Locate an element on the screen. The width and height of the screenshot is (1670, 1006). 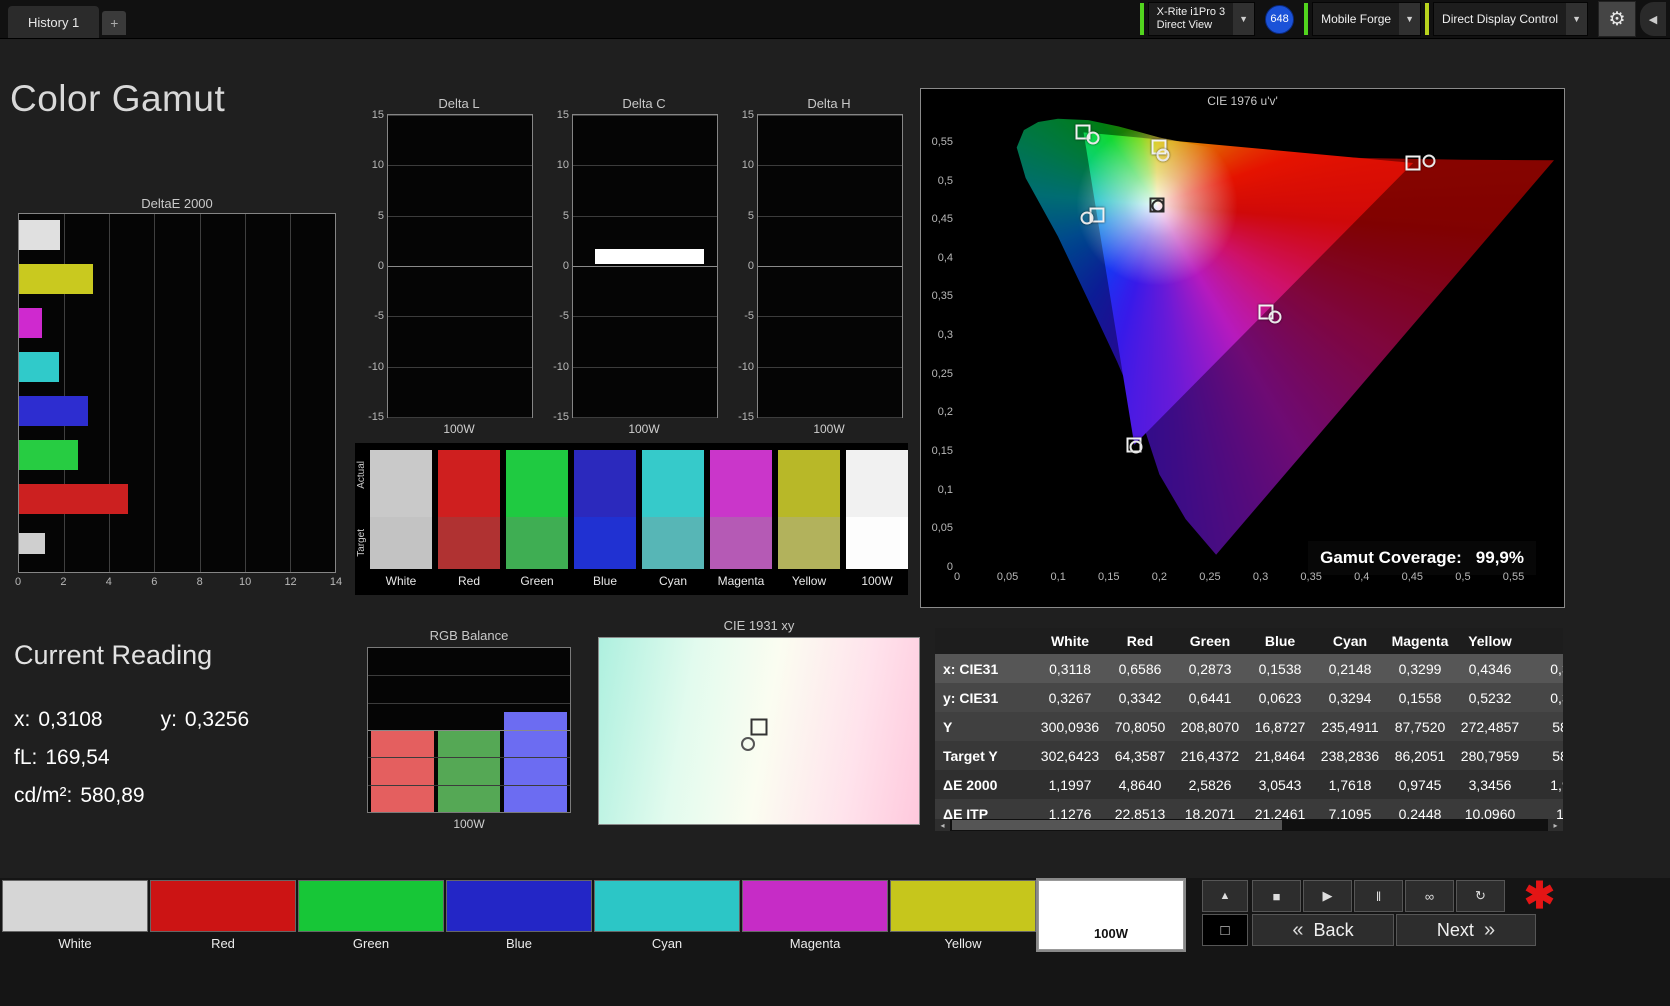
deltae2000-chart: DeltaE 2000 0 2 4 6 8 10 12 14 is located at coordinates (178, 394).